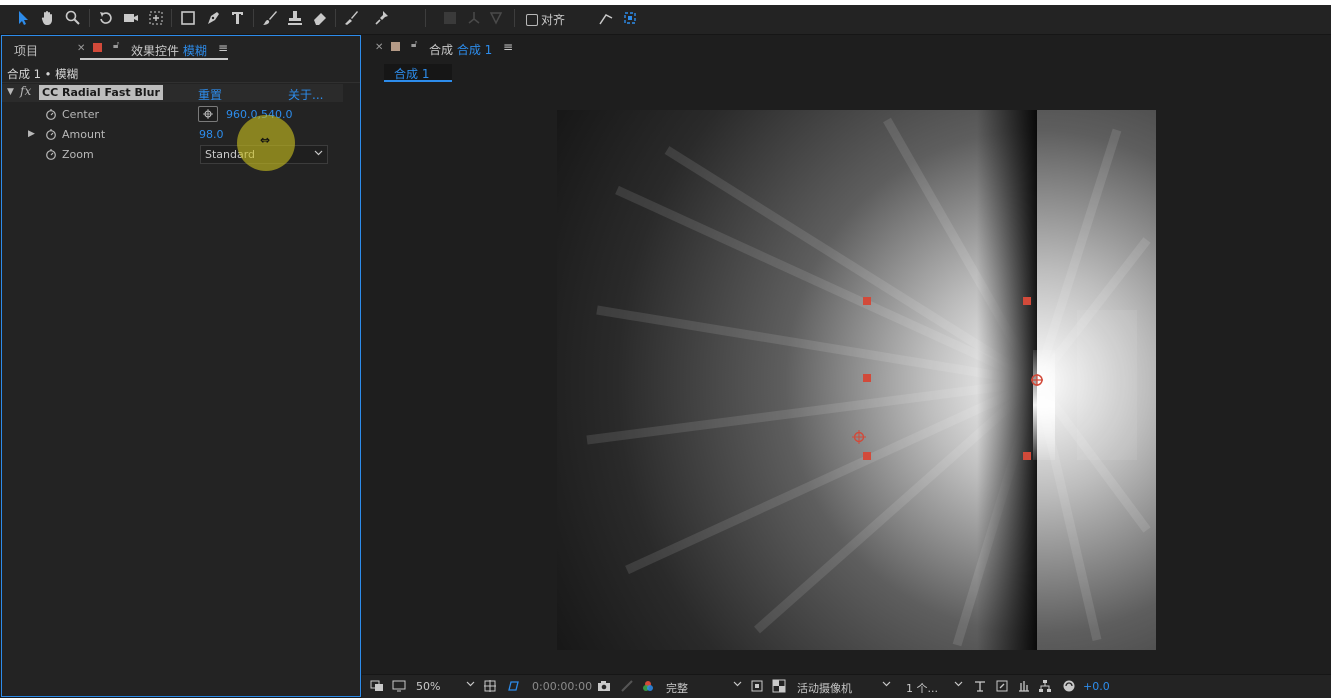 This screenshot has height=698, width=1331. Describe the element at coordinates (553, 20) in the screenshot. I see `snap-label: 对齐` at that location.